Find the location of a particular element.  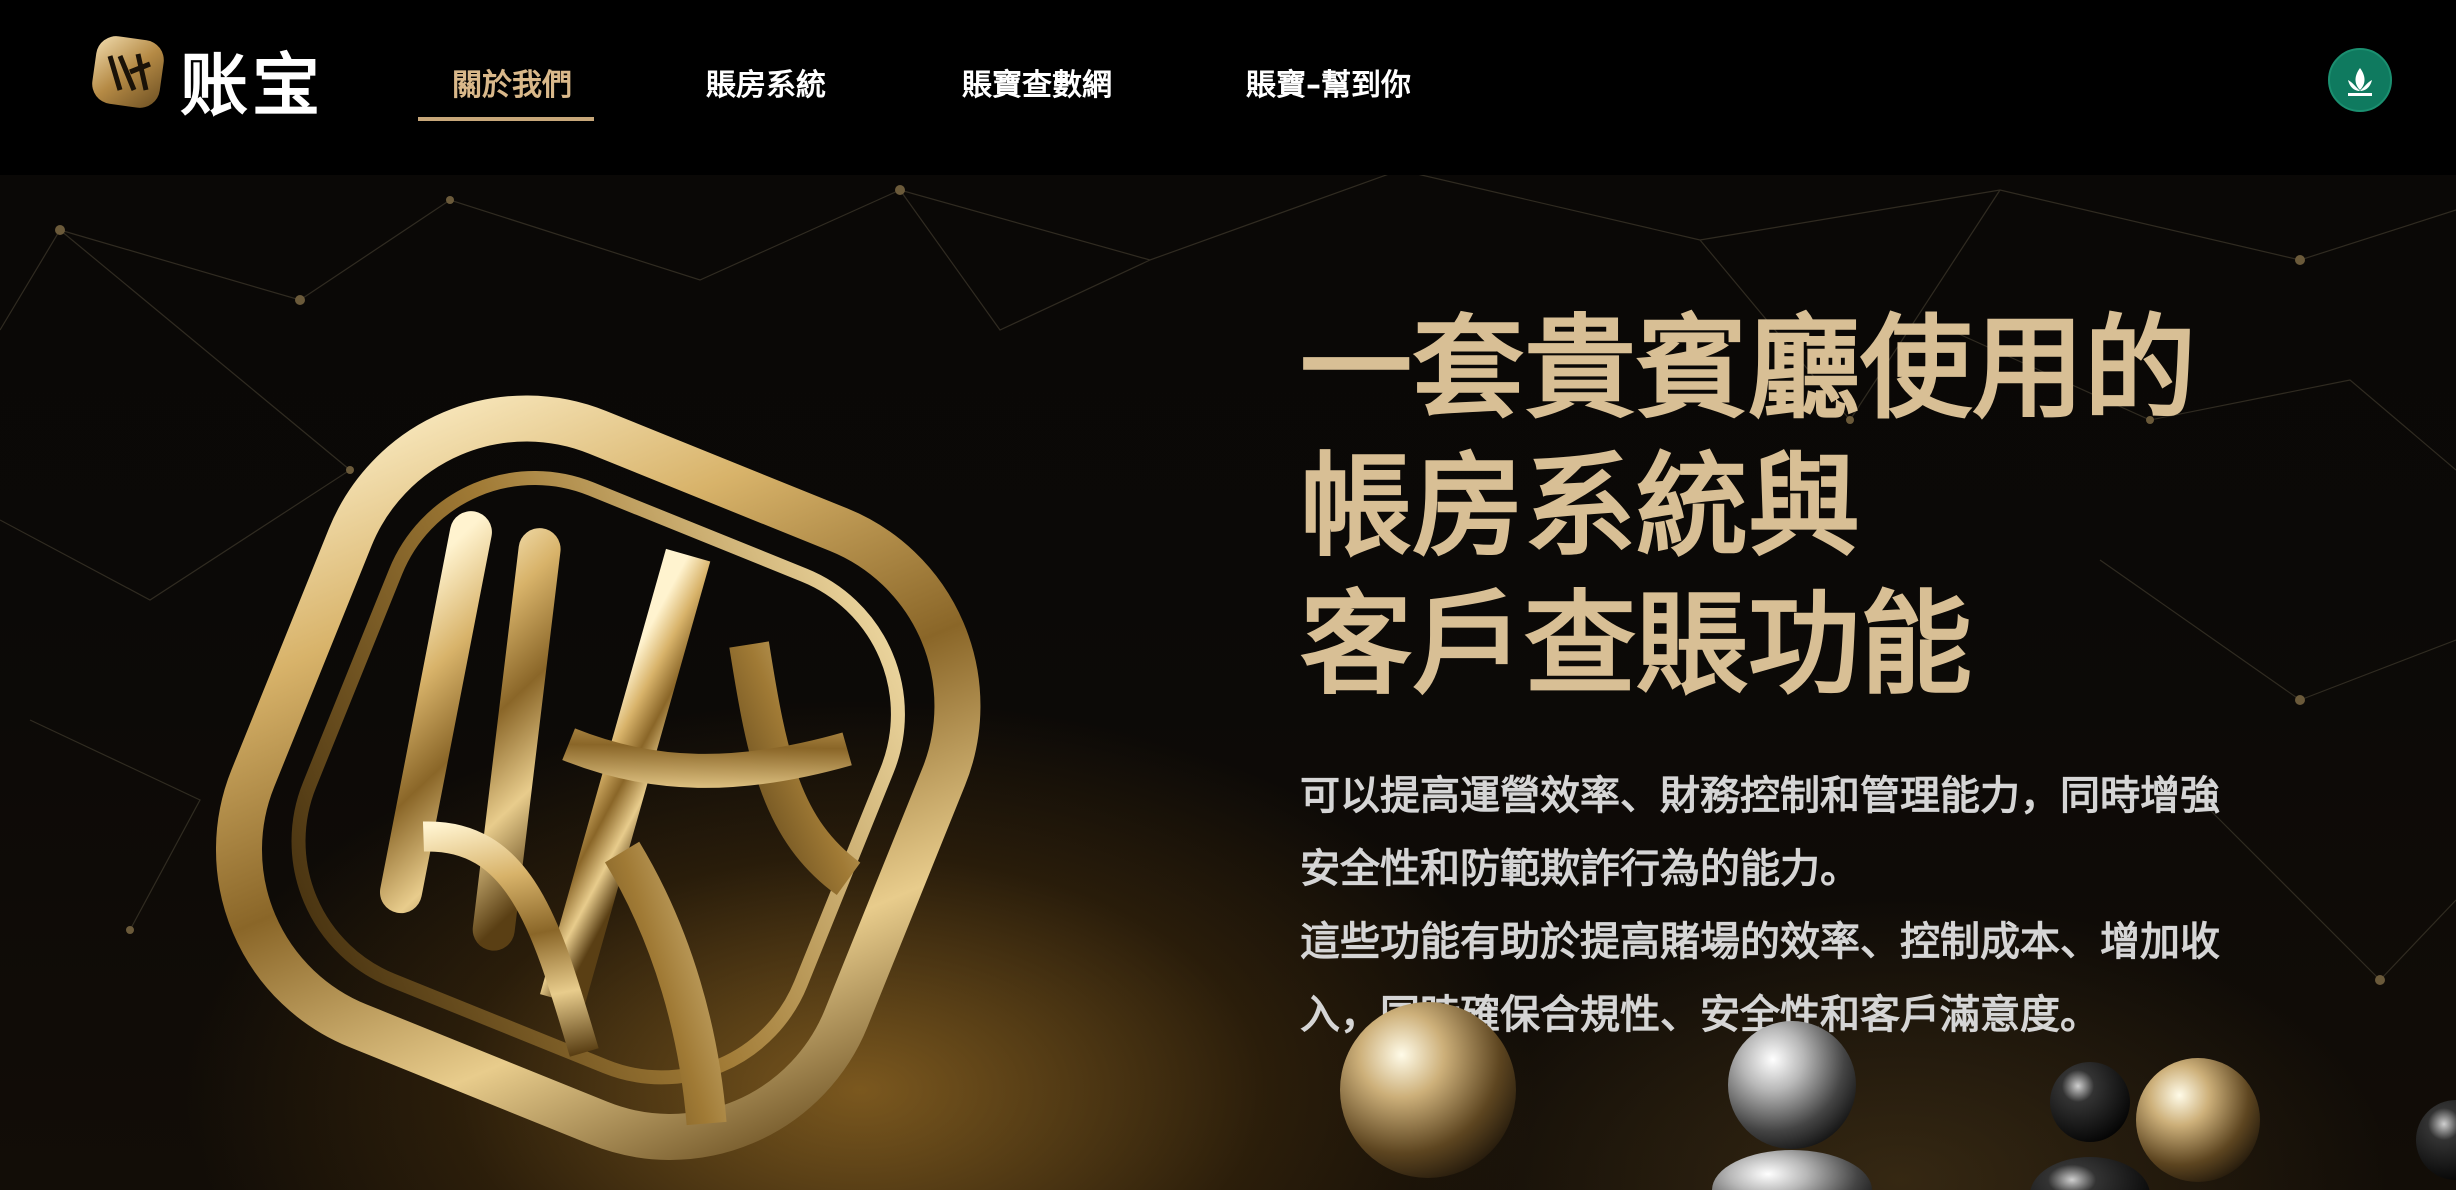

top-navbar: 账宝 關於我們 賬房系統 賬寶查數網 賬寶–幫到你 is located at coordinates (1228, 87).